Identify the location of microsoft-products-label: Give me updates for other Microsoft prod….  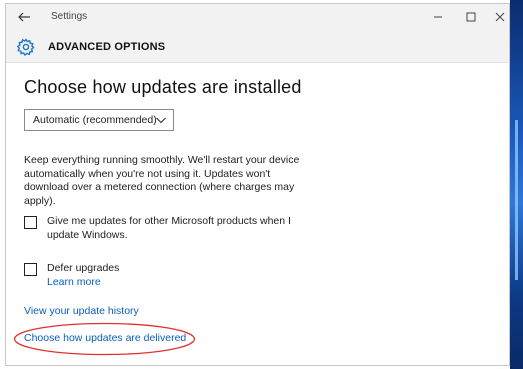
(169, 228).